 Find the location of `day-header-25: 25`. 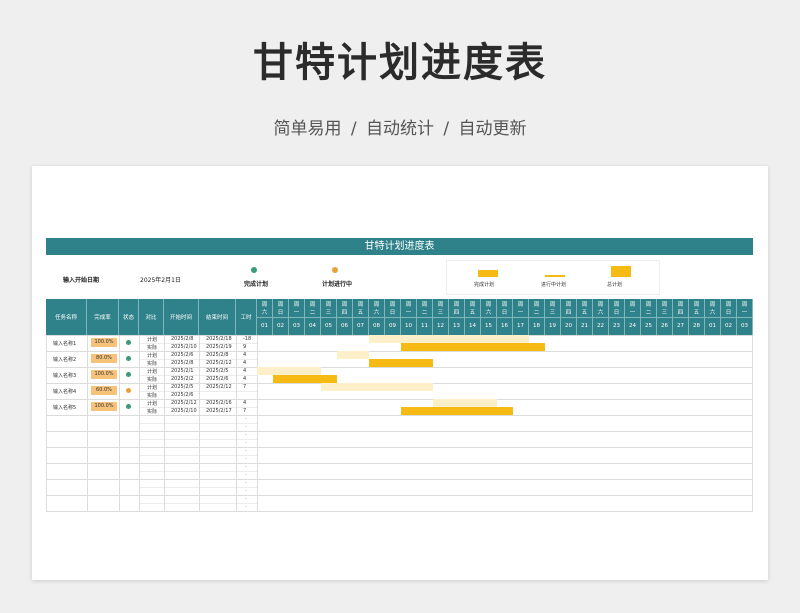

day-header-25: 25 is located at coordinates (649, 326).